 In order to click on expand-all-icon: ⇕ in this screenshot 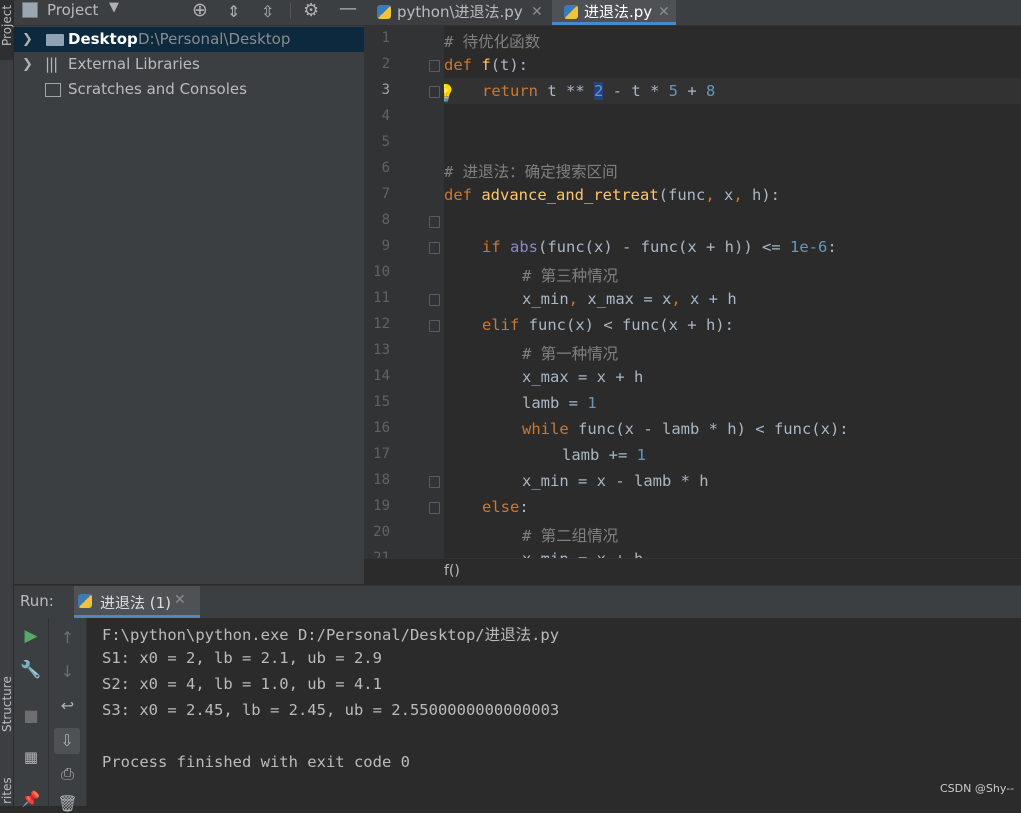, I will do `click(233, 11)`.